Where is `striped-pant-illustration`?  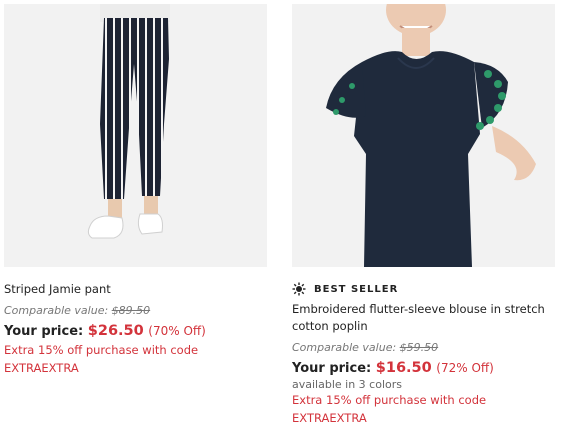 striped-pant-illustration is located at coordinates (128, 121).